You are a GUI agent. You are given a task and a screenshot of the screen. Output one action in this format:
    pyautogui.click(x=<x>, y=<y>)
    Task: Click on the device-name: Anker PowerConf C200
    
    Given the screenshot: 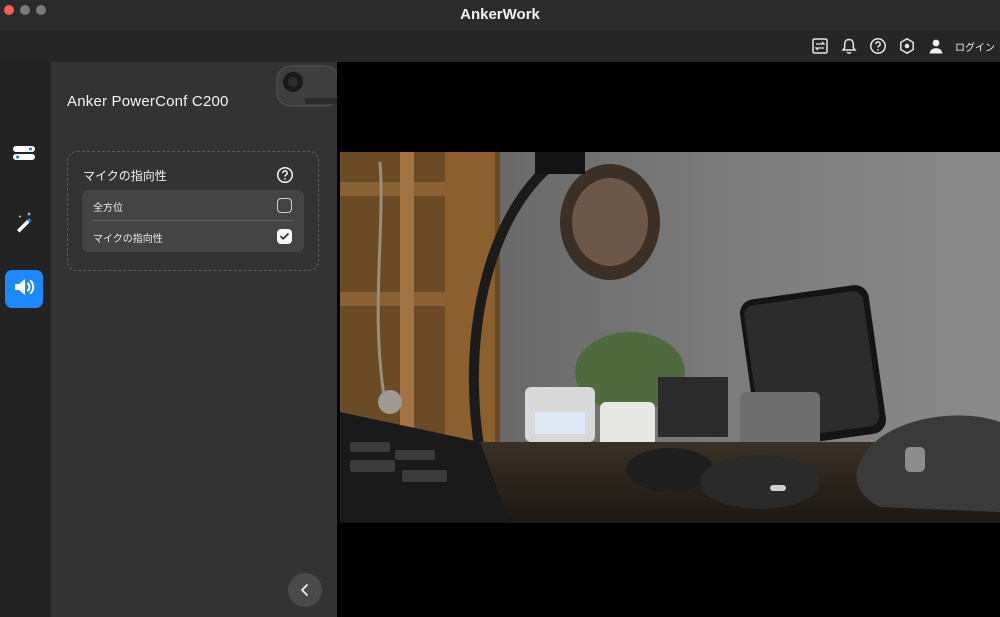 What is the action you would take?
    pyautogui.click(x=148, y=101)
    